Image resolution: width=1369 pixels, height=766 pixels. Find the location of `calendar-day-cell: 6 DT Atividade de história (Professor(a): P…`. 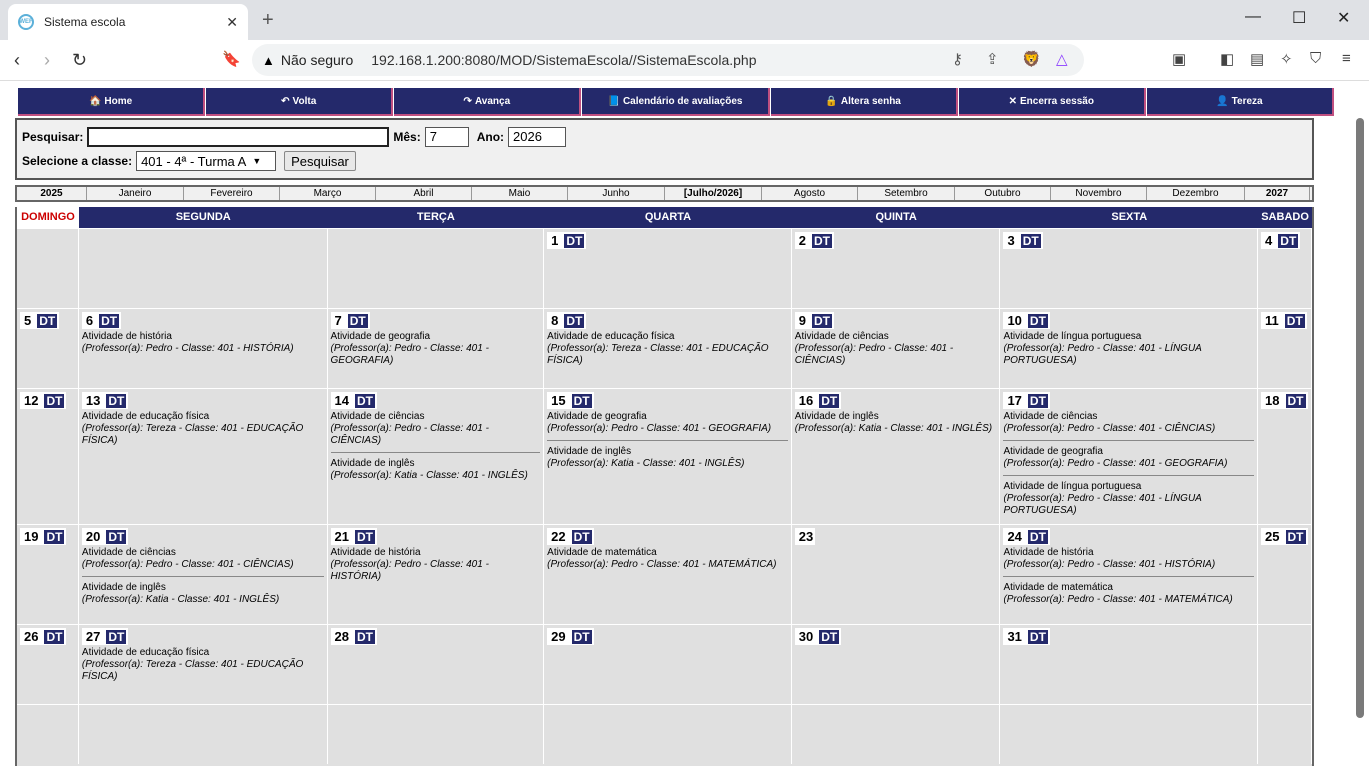

calendar-day-cell: 6 DT Atividade de história (Professor(a): P… is located at coordinates (203, 348).